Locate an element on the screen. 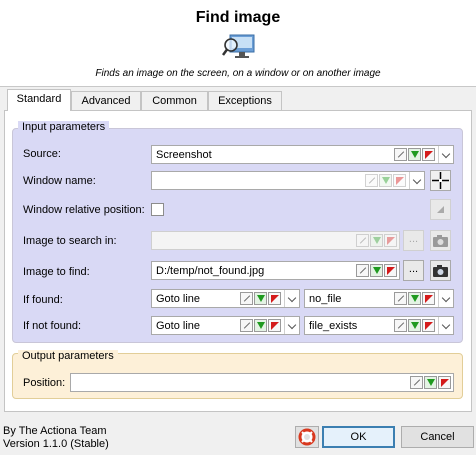  cancel-button: Cancel is located at coordinates (437, 437).